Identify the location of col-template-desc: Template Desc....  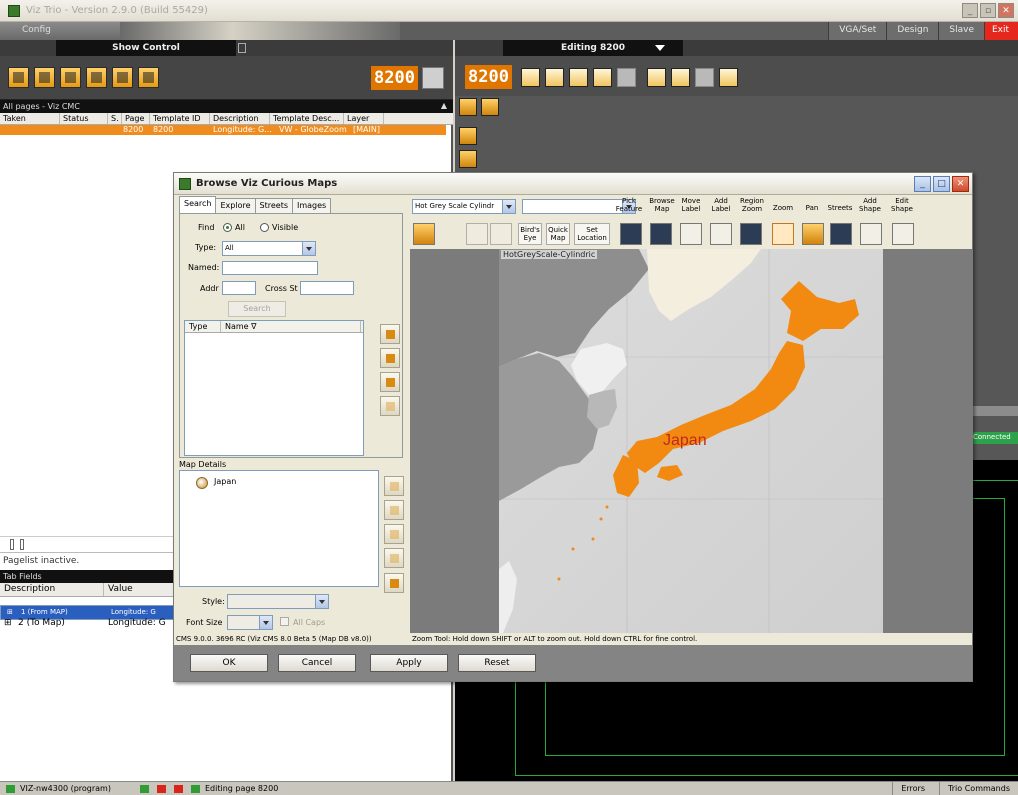
(307, 118).